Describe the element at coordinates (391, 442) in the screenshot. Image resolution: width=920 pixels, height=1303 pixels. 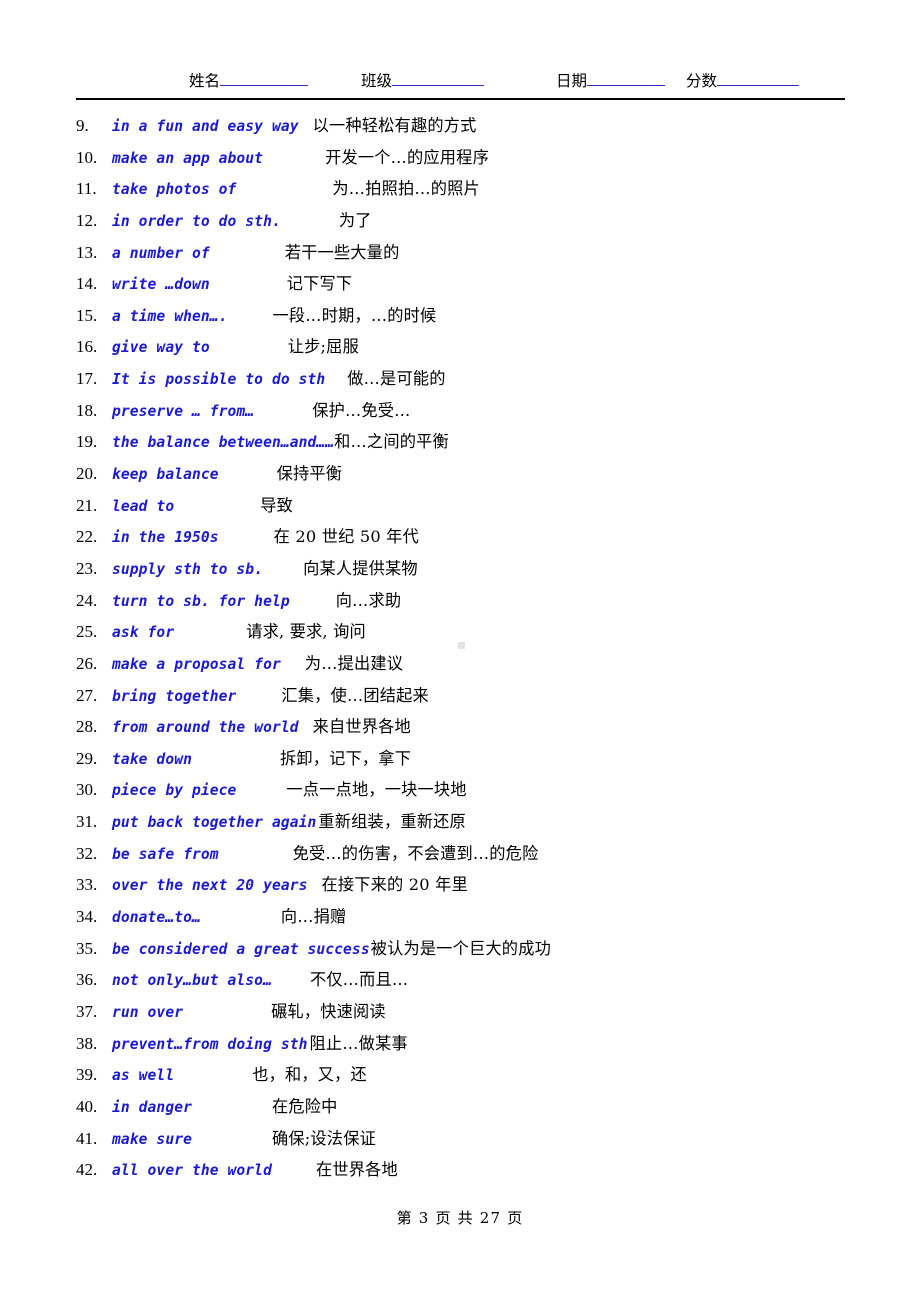
I see `phrase-chinese: 和…之间的平衡` at that location.